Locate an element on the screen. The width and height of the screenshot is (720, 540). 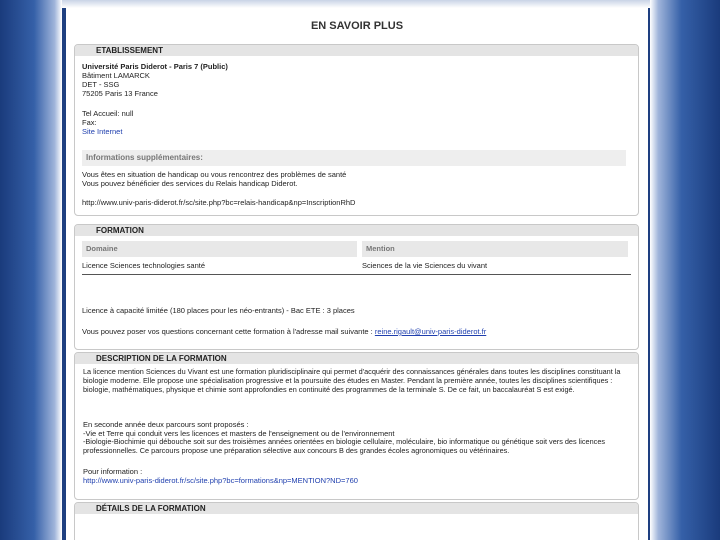
slide-left-border is located at coordinates (31, 270).